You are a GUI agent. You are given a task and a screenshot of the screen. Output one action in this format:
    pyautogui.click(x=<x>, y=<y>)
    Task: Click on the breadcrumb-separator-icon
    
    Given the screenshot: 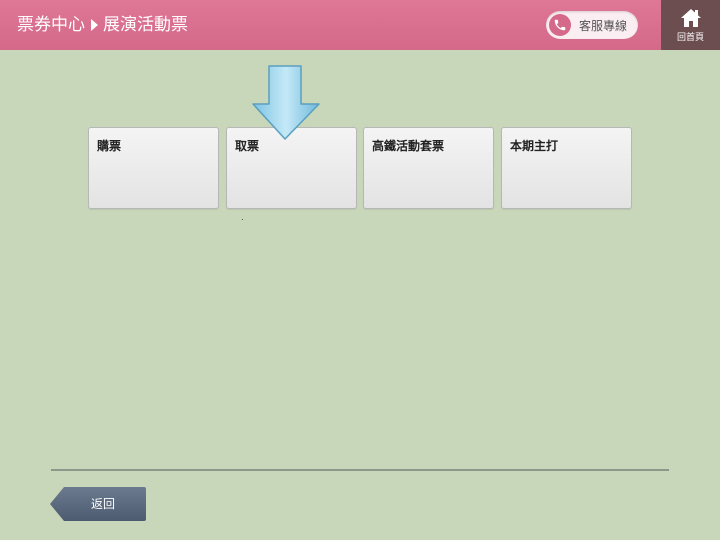 What is the action you would take?
    pyautogui.click(x=94, y=25)
    